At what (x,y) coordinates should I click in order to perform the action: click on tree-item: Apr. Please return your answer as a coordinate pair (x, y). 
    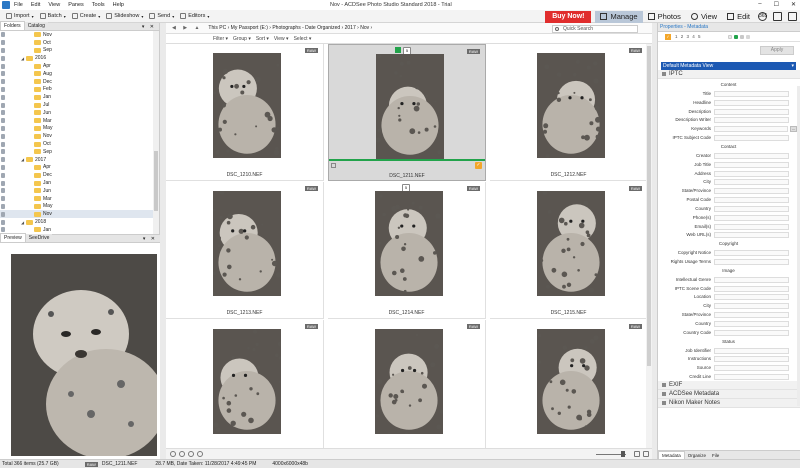
    Looking at the image, I should click on (79, 168).